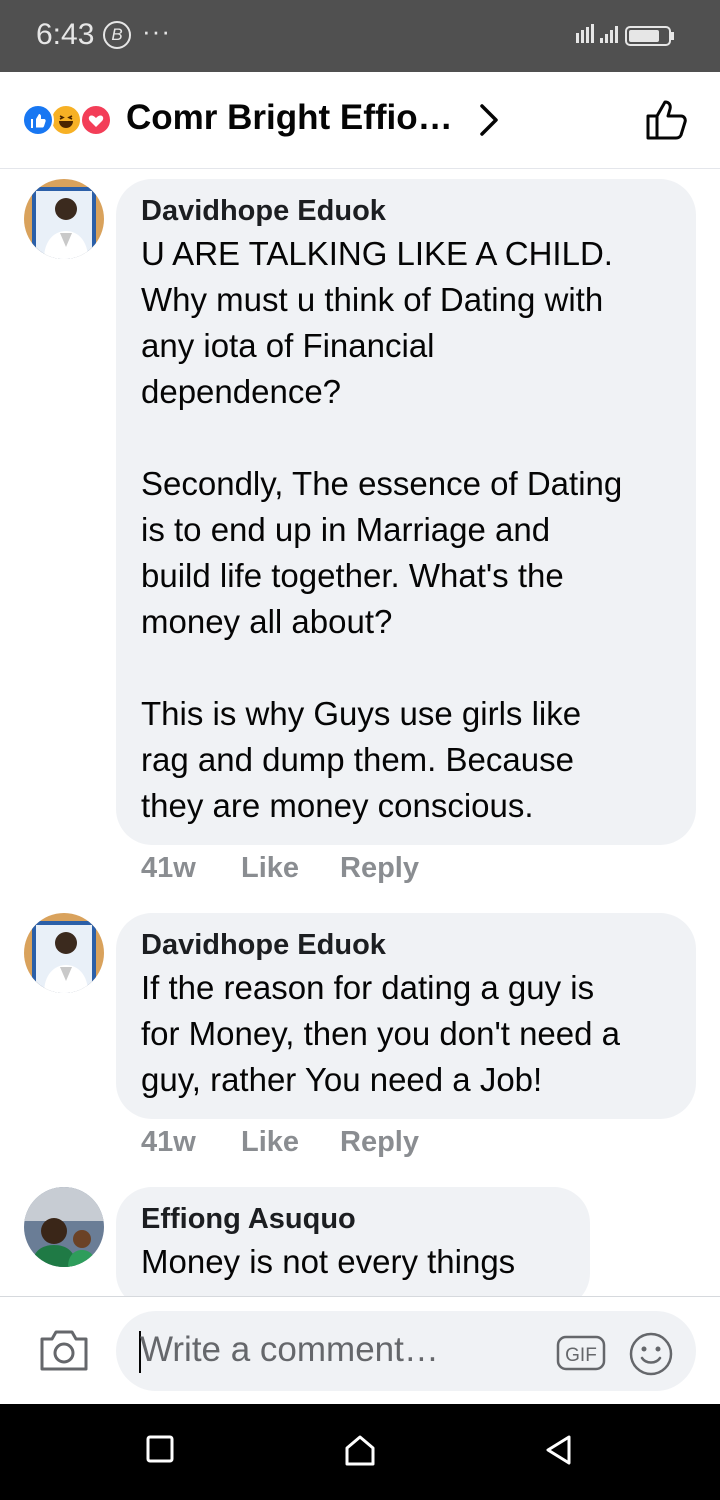 The width and height of the screenshot is (720, 1500). What do you see at coordinates (357, 759) in the screenshot?
I see `comment-line: rag and dump them. Because` at bounding box center [357, 759].